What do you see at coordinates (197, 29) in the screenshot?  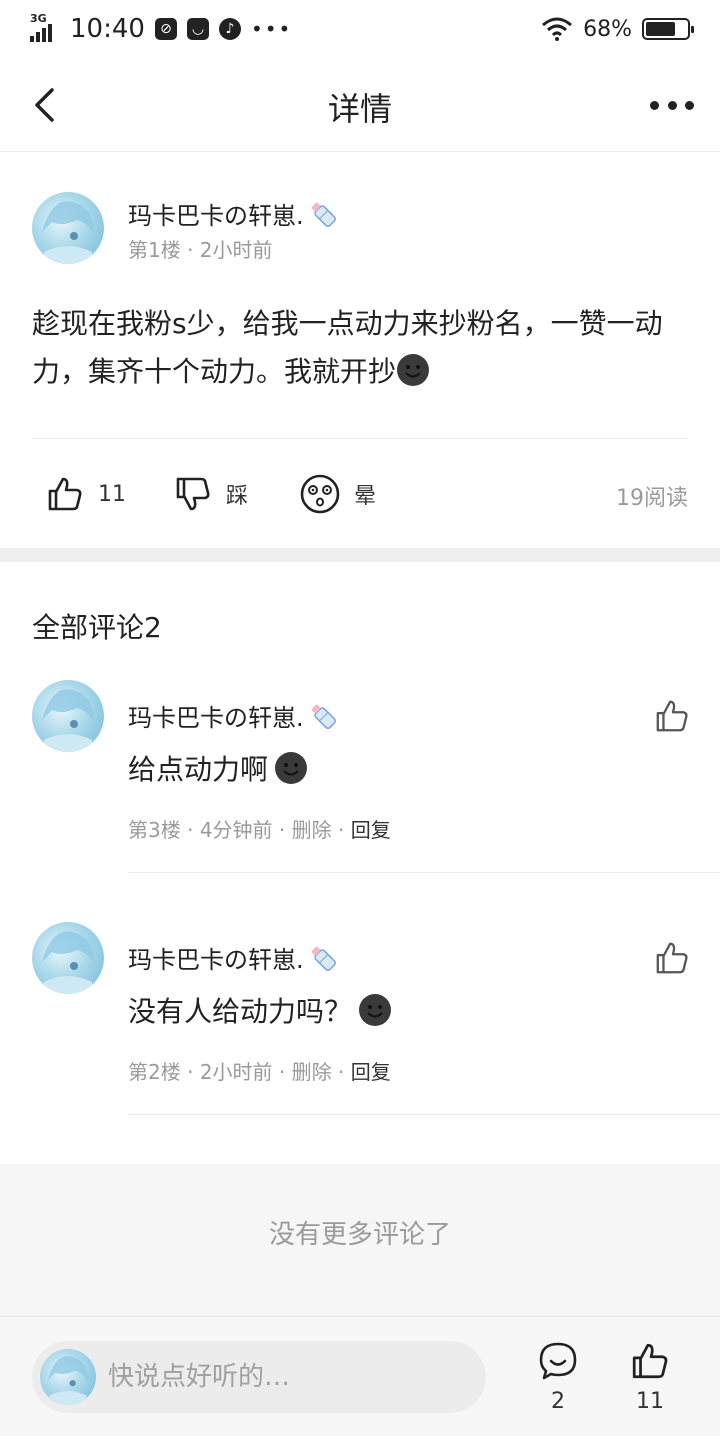 I see `taobao-icon: ◡` at bounding box center [197, 29].